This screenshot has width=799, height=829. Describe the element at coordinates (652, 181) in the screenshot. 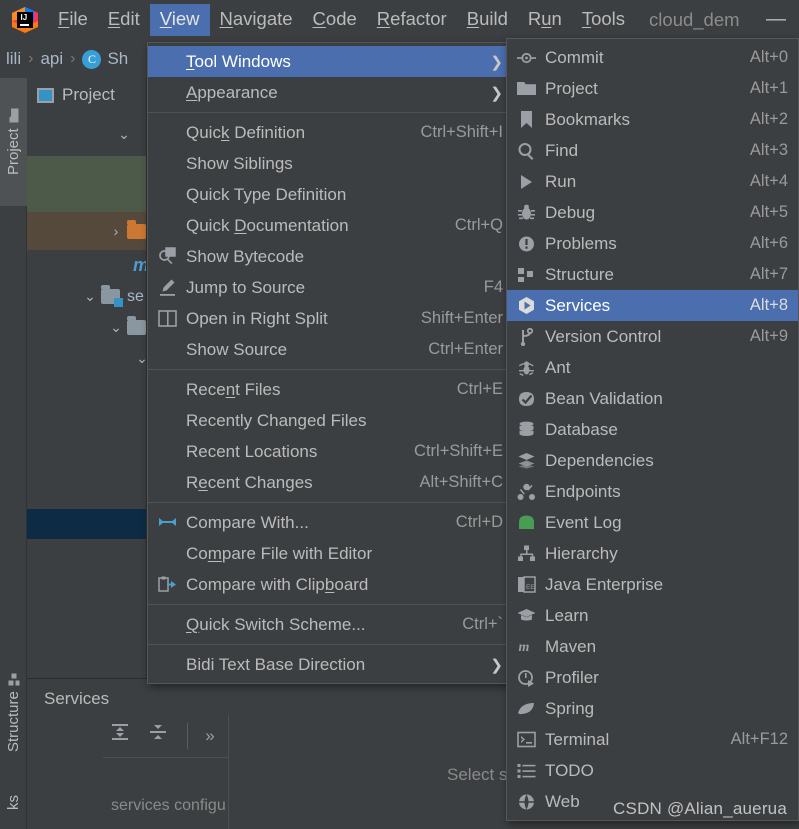

I see `menu-item-run: Run Alt+4` at that location.